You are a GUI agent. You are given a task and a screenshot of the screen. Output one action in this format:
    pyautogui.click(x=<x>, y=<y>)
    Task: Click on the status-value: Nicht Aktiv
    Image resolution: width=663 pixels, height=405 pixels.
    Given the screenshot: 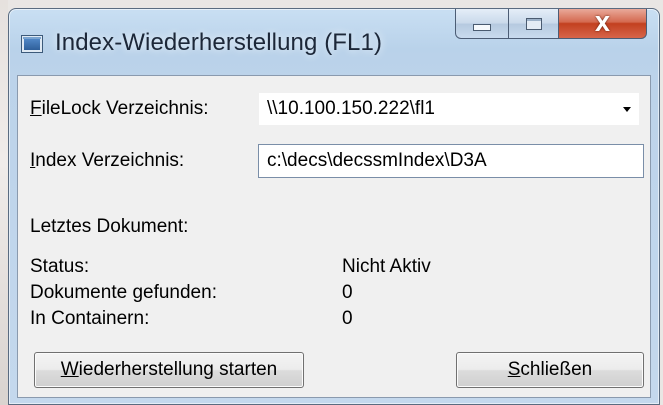 What is the action you would take?
    pyautogui.click(x=386, y=266)
    